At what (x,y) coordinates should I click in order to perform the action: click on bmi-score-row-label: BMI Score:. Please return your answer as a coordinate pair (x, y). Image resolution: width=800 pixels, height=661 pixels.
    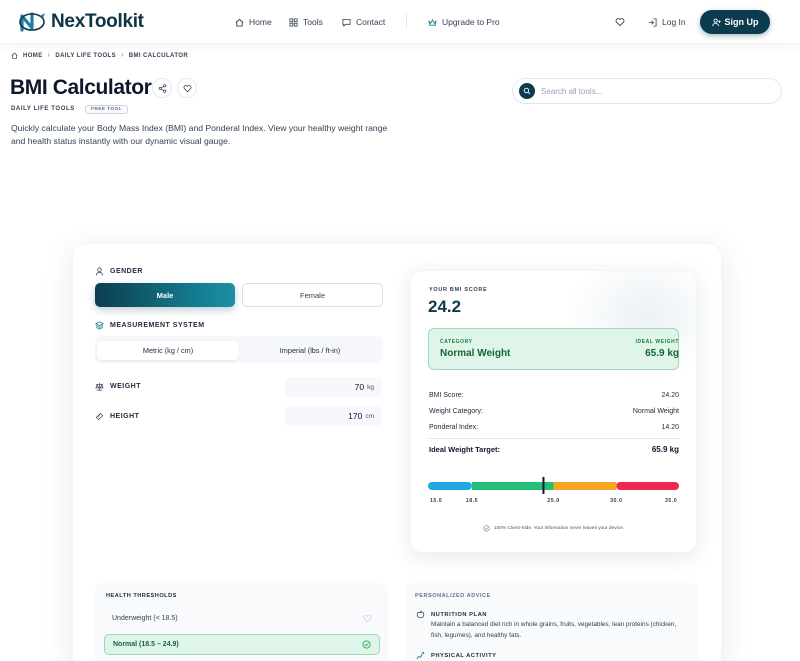
    Looking at the image, I should click on (446, 395).